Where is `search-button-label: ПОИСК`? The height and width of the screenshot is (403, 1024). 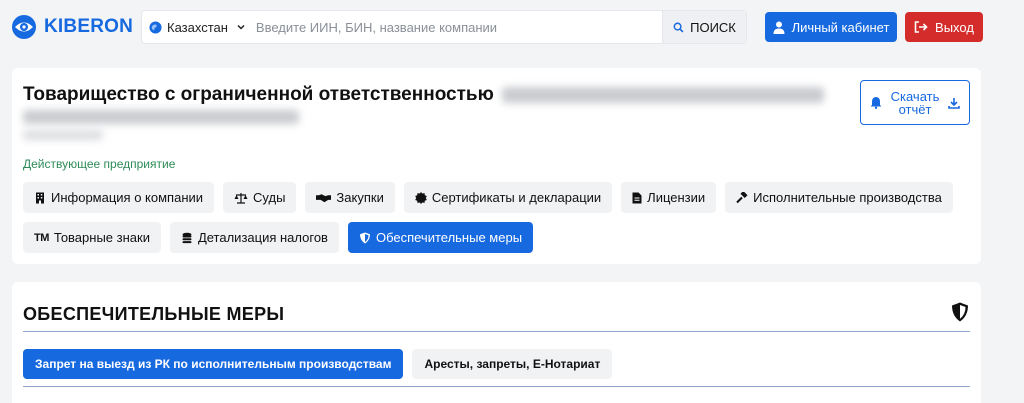
search-button-label: ПОИСК is located at coordinates (713, 27).